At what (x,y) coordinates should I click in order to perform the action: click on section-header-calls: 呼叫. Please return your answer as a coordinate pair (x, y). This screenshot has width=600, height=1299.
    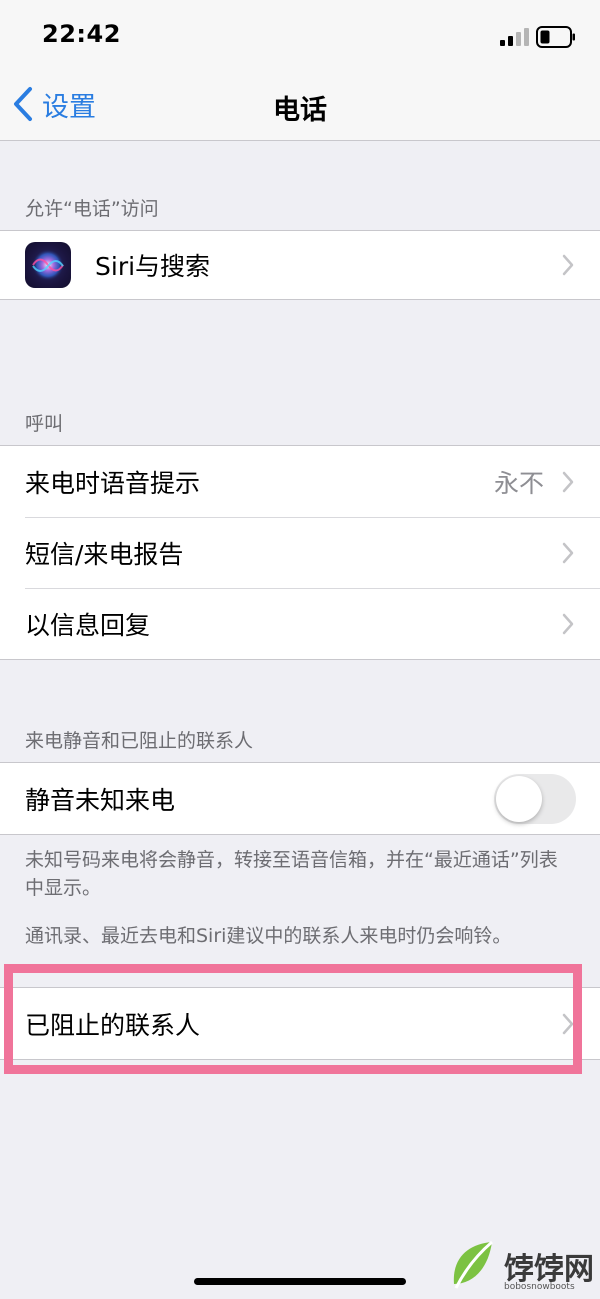
    Looking at the image, I should click on (44, 424).